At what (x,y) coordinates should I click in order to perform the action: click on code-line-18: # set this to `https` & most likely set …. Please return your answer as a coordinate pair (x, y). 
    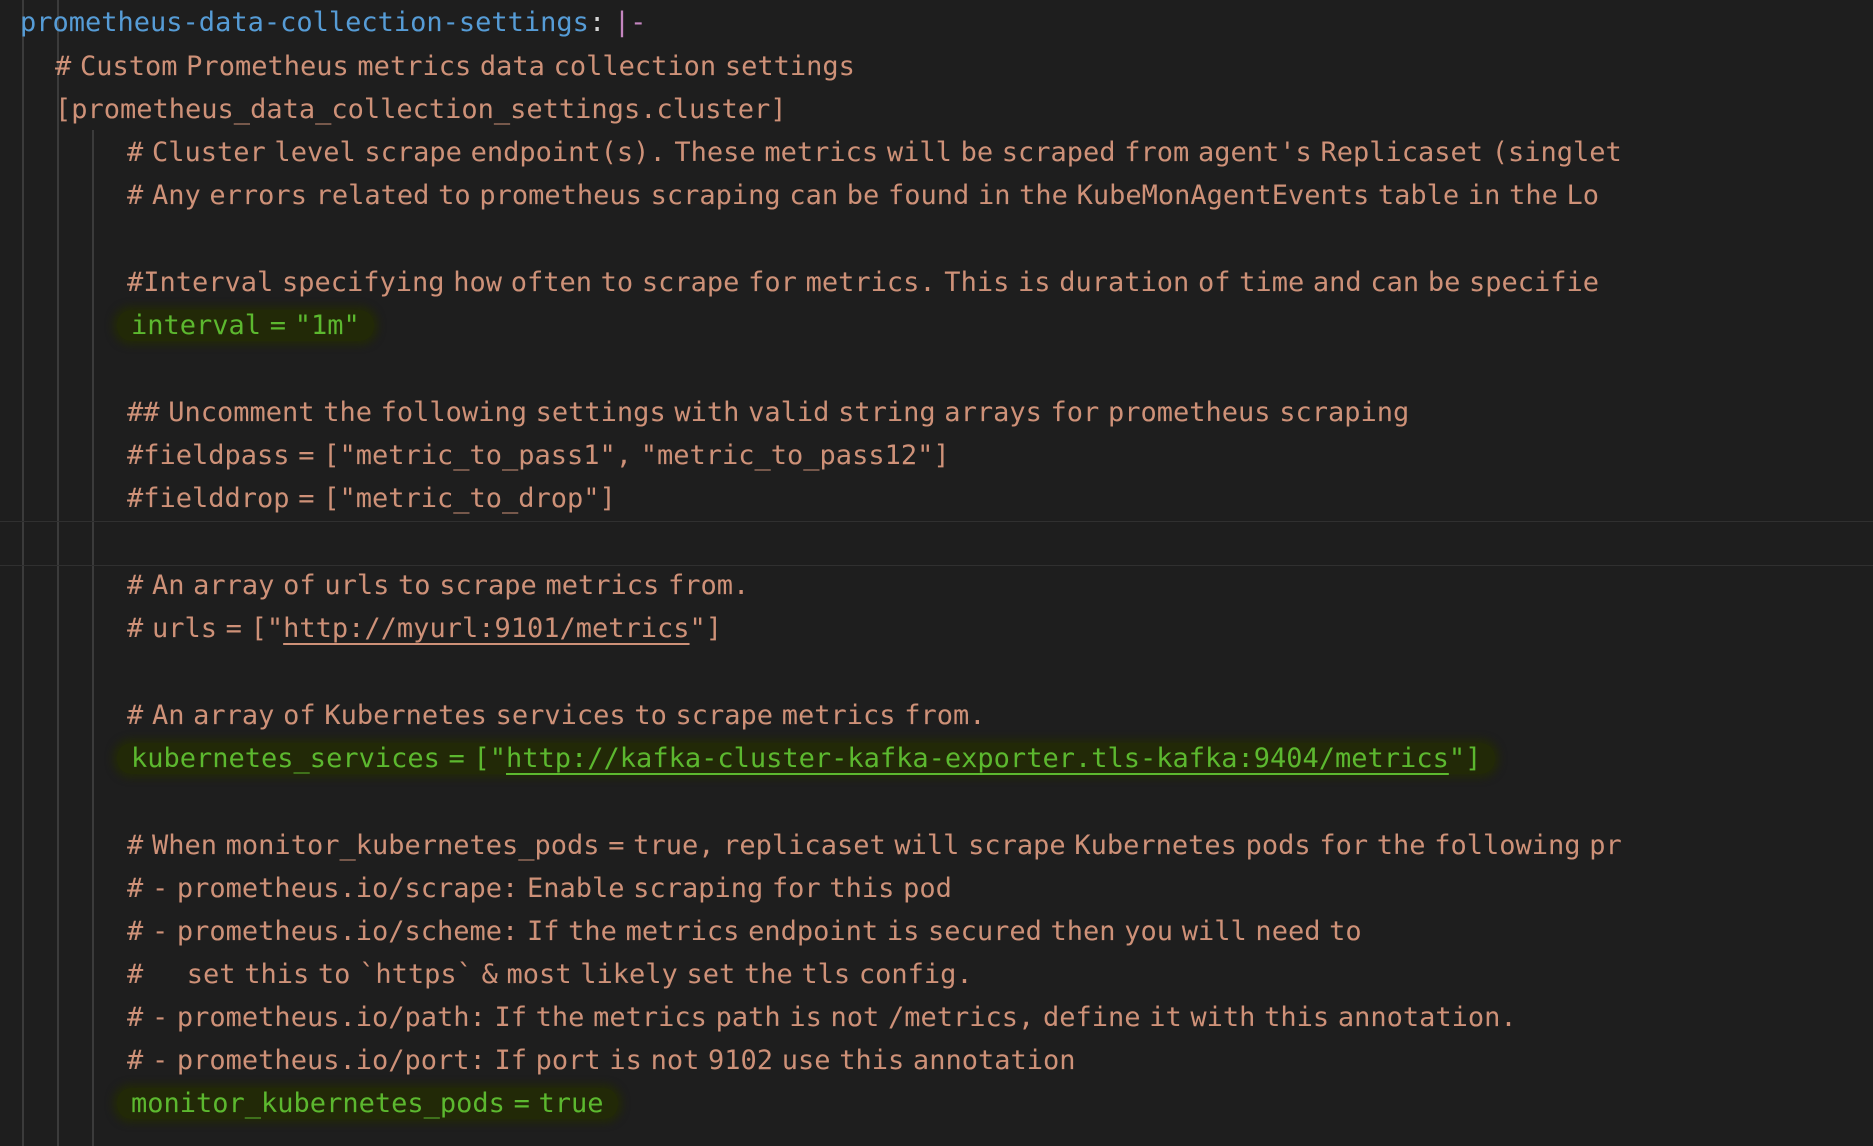
    Looking at the image, I should click on (550, 974).